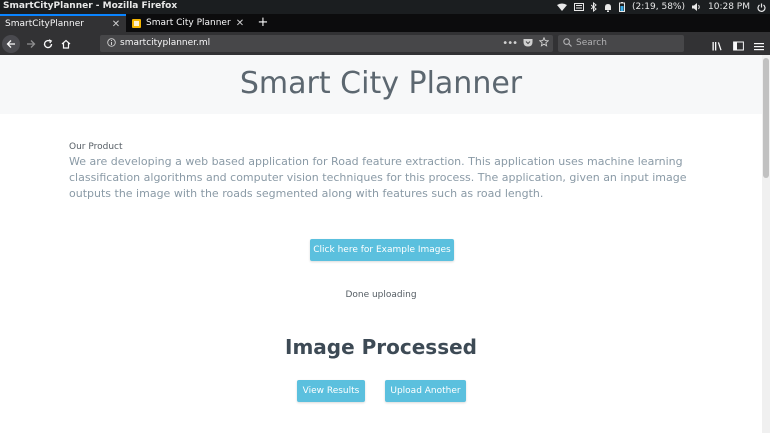  I want to click on toolbar-right, so click(738, 45).